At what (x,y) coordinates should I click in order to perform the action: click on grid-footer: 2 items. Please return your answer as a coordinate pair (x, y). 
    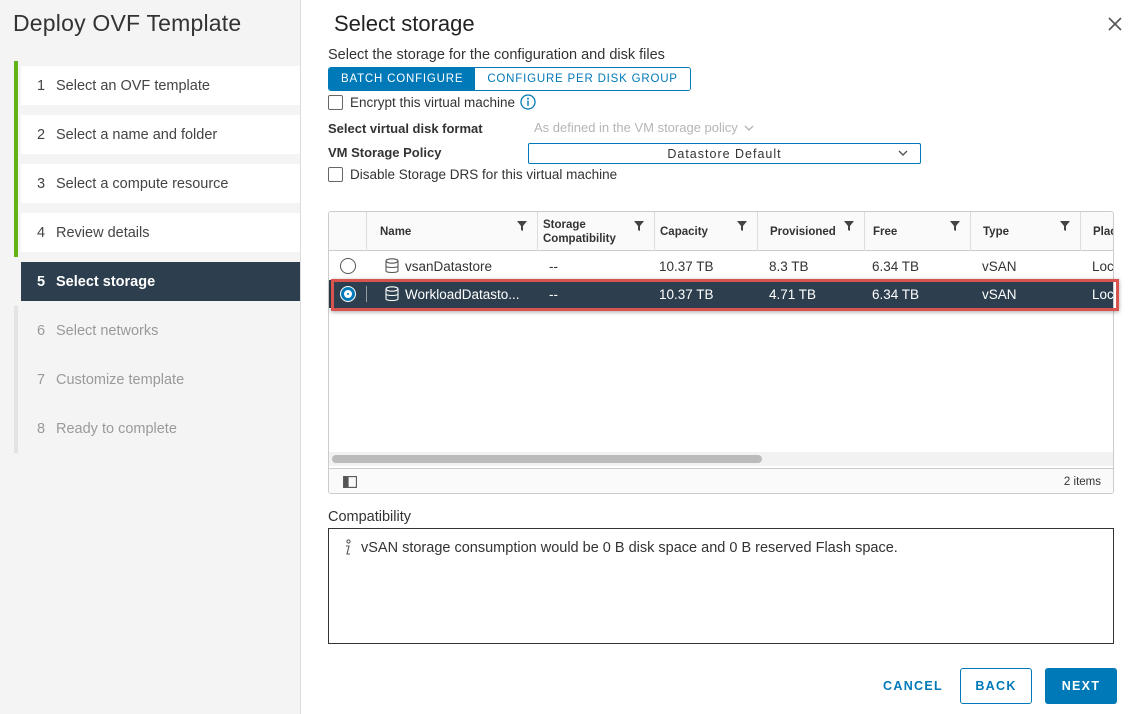
    Looking at the image, I should click on (721, 480).